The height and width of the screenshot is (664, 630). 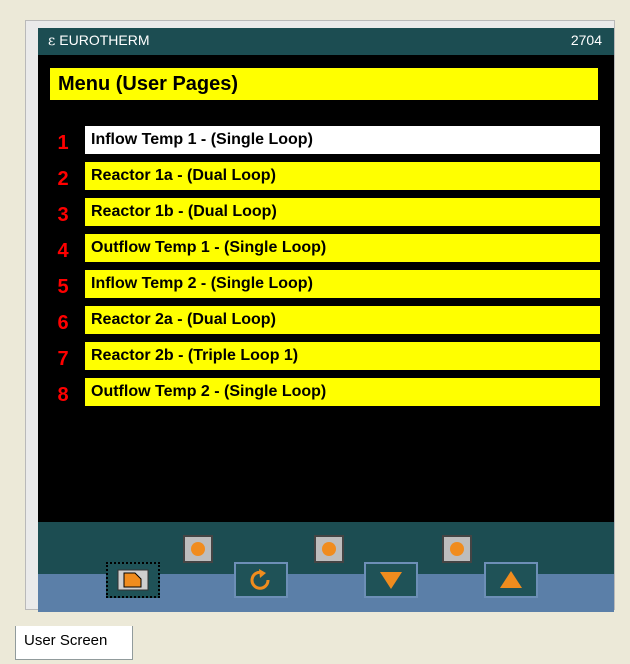 What do you see at coordinates (104, 40) in the screenshot?
I see `brand-text: EUROTHERM` at bounding box center [104, 40].